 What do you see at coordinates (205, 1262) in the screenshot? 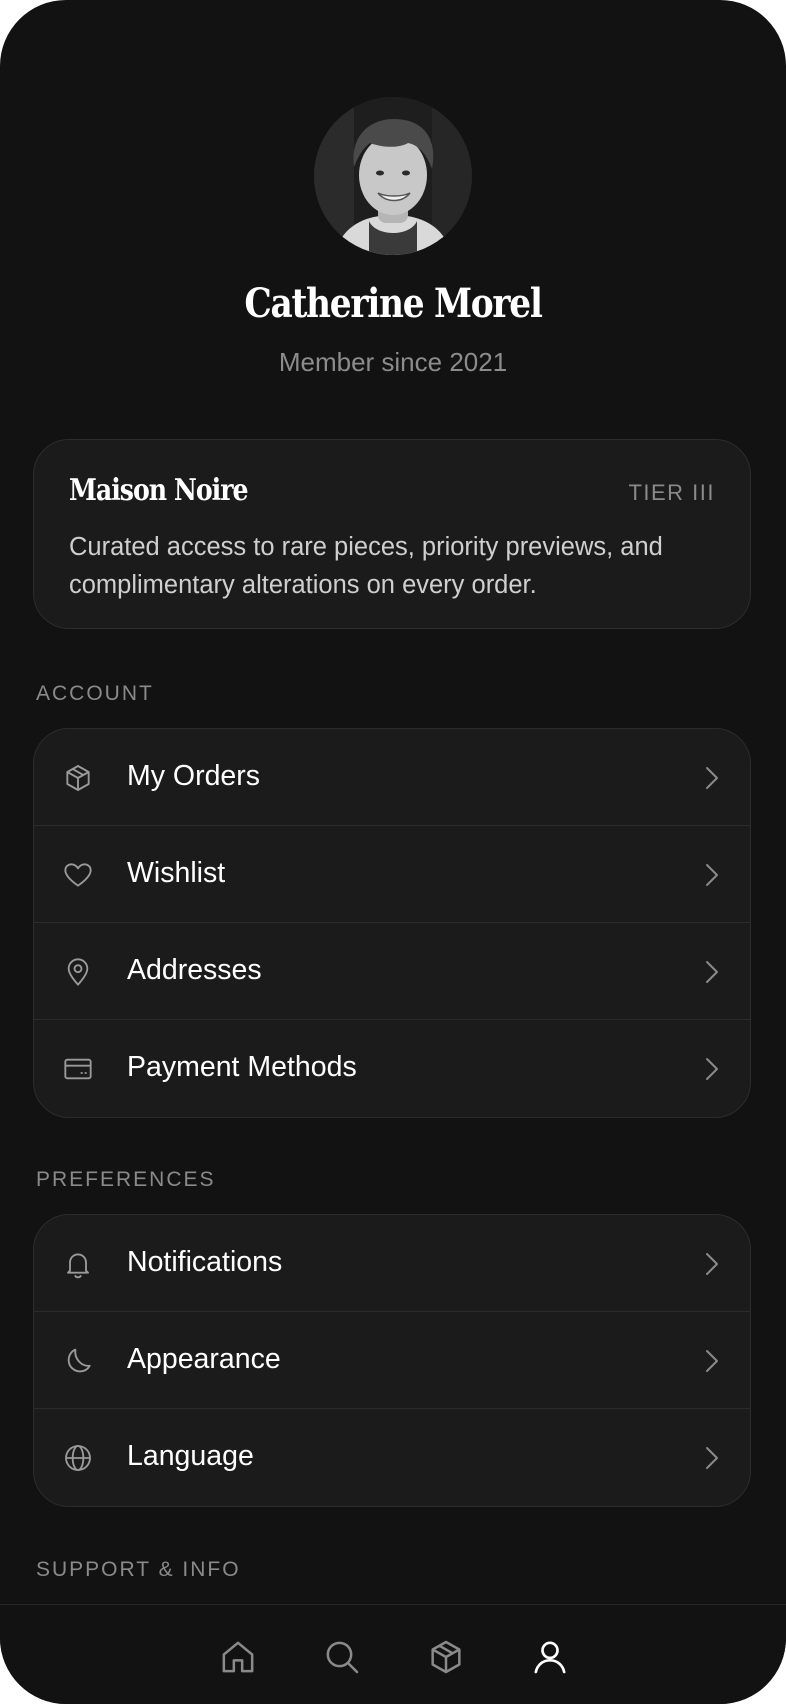
I see `menu-item-label: Notifications` at bounding box center [205, 1262].